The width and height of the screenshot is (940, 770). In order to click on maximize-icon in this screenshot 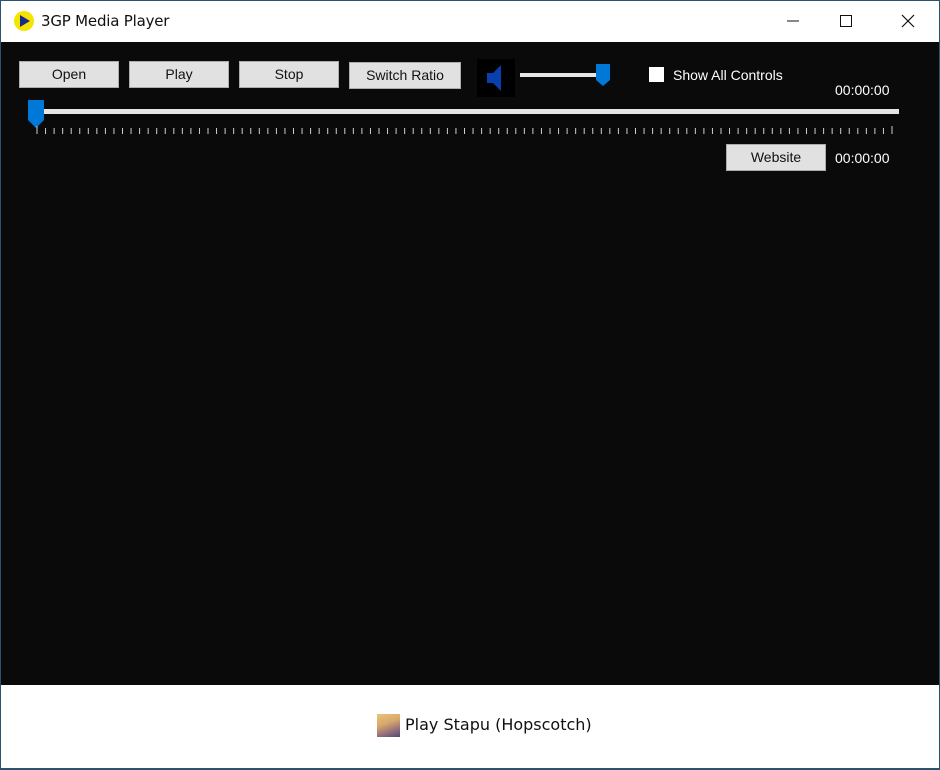, I will do `click(846, 21)`.